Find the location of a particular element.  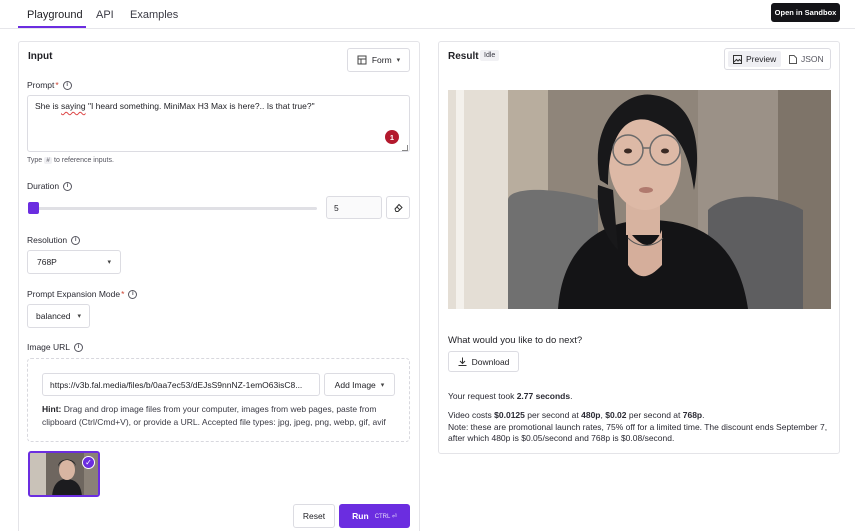

tab-api: API is located at coordinates (105, 15).